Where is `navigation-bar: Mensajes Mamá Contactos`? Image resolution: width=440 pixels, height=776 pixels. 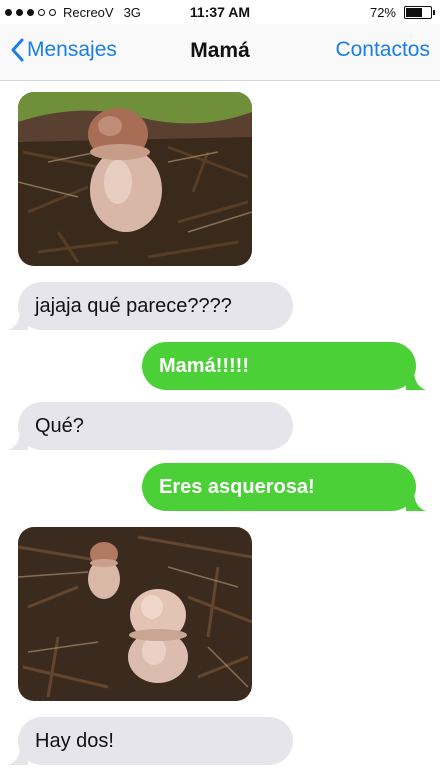 navigation-bar: Mensajes Mamá Contactos is located at coordinates (220, 52).